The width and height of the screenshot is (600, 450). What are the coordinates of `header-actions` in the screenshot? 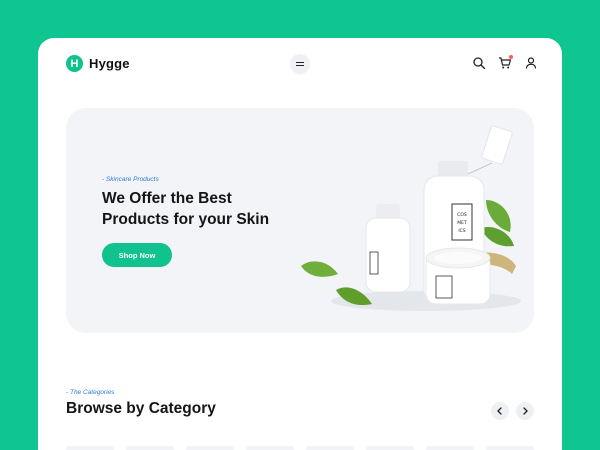 It's located at (505, 62).